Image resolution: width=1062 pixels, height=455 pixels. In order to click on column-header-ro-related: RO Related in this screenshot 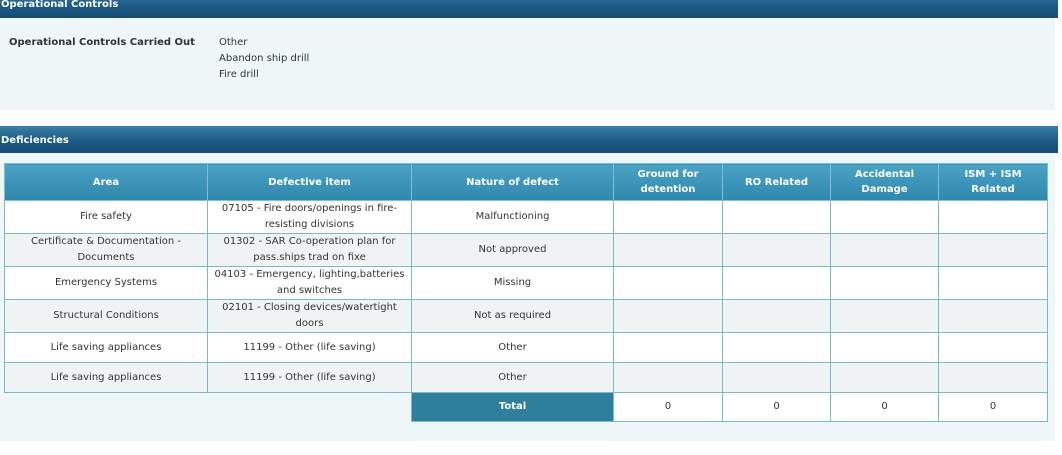, I will do `click(776, 182)`.